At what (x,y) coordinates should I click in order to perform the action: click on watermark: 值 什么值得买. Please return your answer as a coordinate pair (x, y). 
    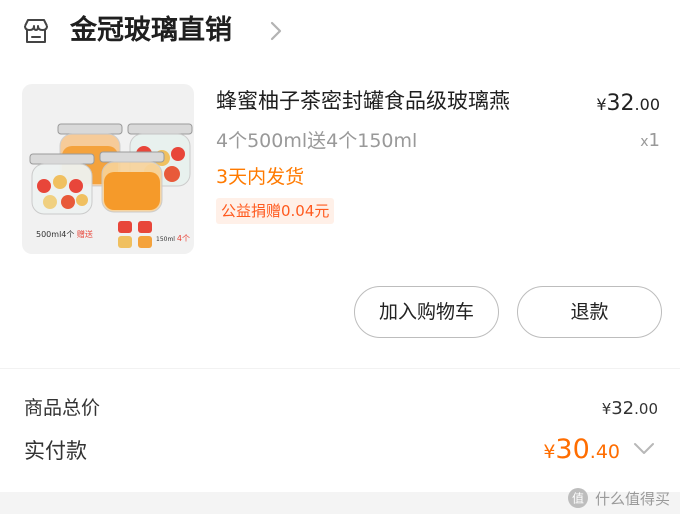
    Looking at the image, I should click on (618, 498).